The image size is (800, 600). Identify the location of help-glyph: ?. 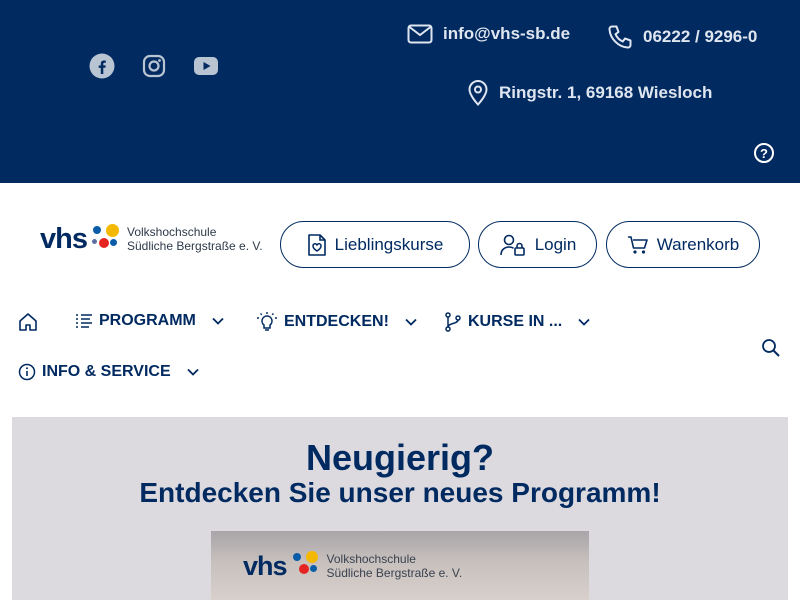
(764, 153).